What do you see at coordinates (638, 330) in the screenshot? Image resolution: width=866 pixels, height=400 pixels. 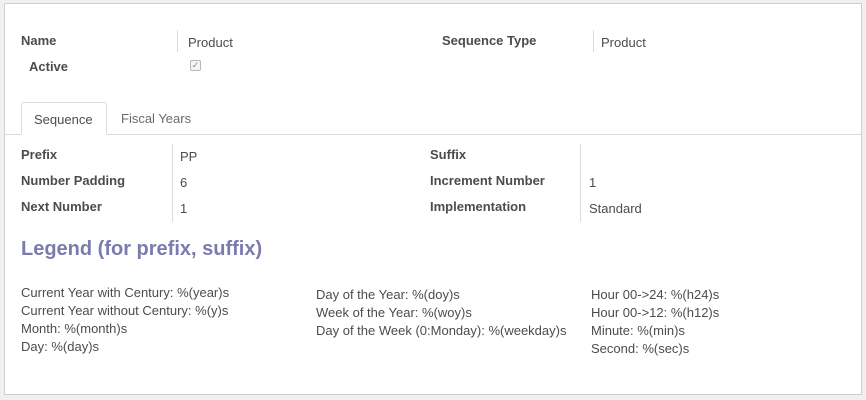 I see `legend-item: Minute: %(min)s` at bounding box center [638, 330].